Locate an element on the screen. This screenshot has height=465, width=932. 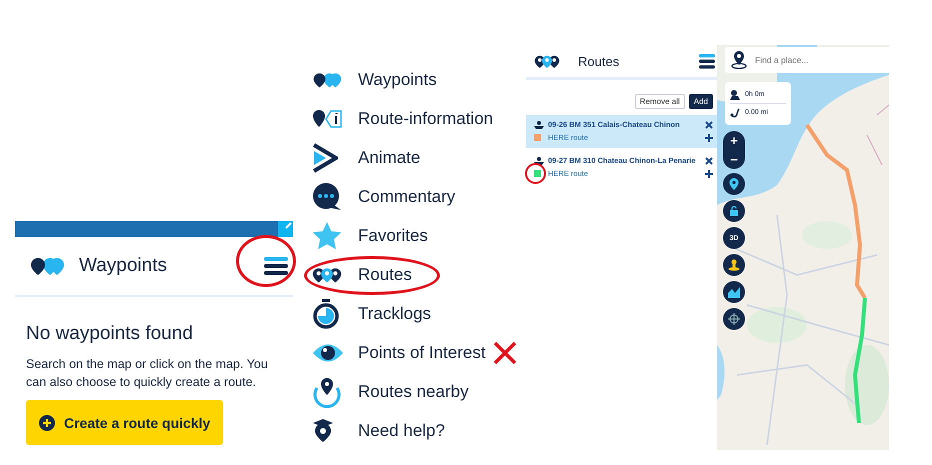
lock-icon is located at coordinates (734, 211).